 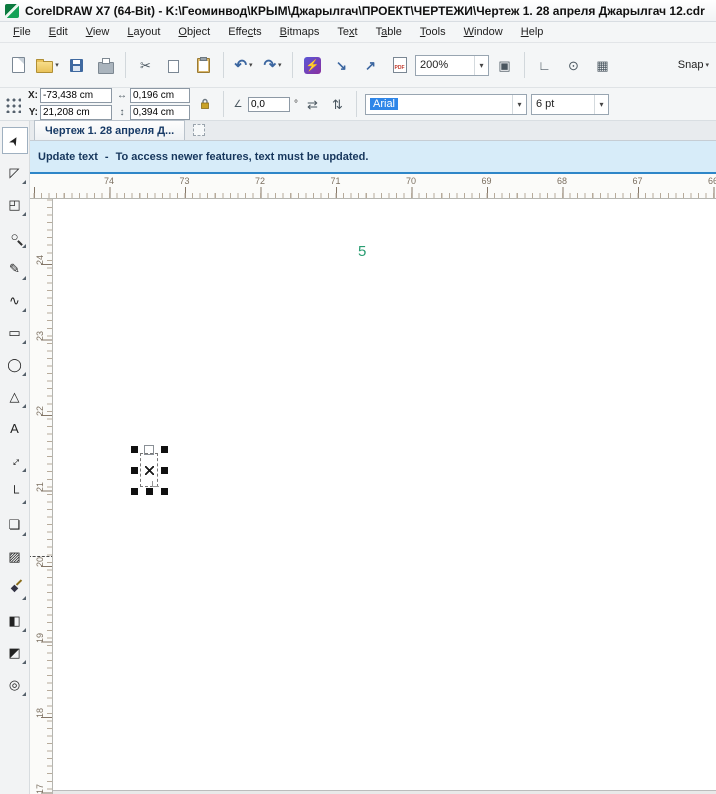 I want to click on import-button: ↘, so click(x=341, y=65).